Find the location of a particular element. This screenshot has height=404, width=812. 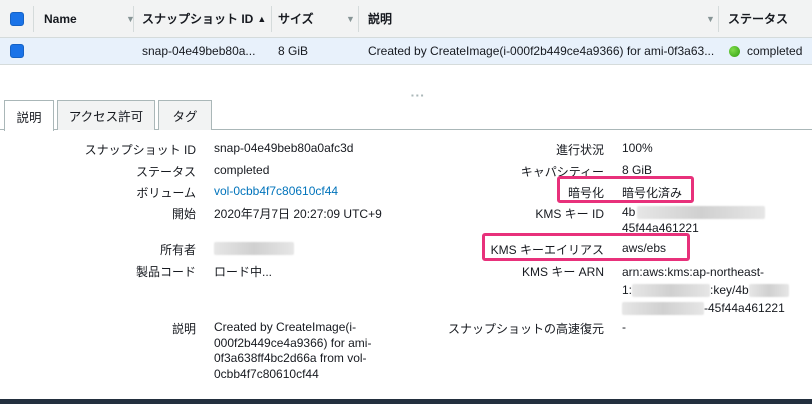

kms-arn-line: 1: is located at coordinates (627, 290).